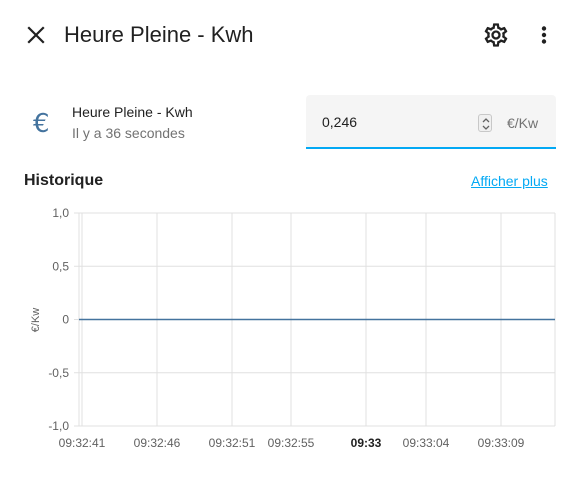  I want to click on gear-icon, so click(496, 35).